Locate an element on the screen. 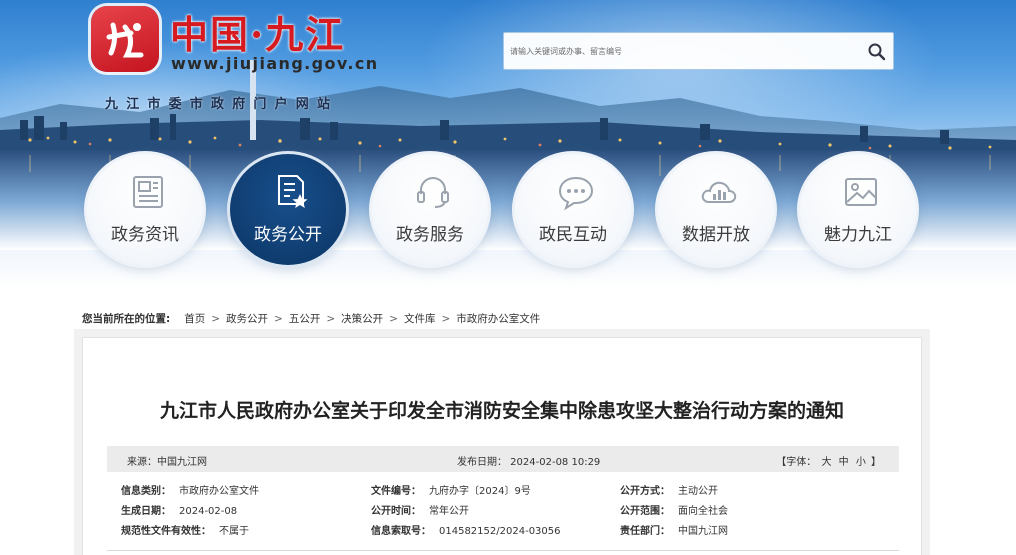 Image resolution: width=1016 pixels, height=555 pixels. info-value: 九府办字〔2024〕9号 is located at coordinates (480, 491).